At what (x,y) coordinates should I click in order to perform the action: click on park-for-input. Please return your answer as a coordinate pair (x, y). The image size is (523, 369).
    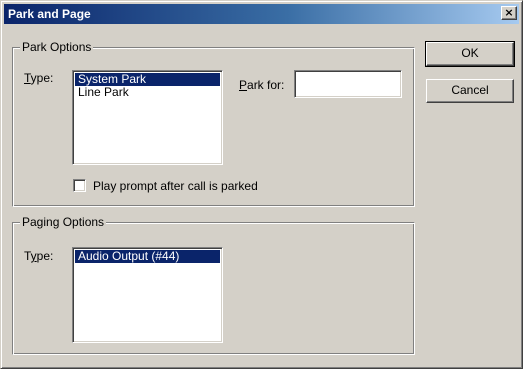
    Looking at the image, I should click on (348, 84).